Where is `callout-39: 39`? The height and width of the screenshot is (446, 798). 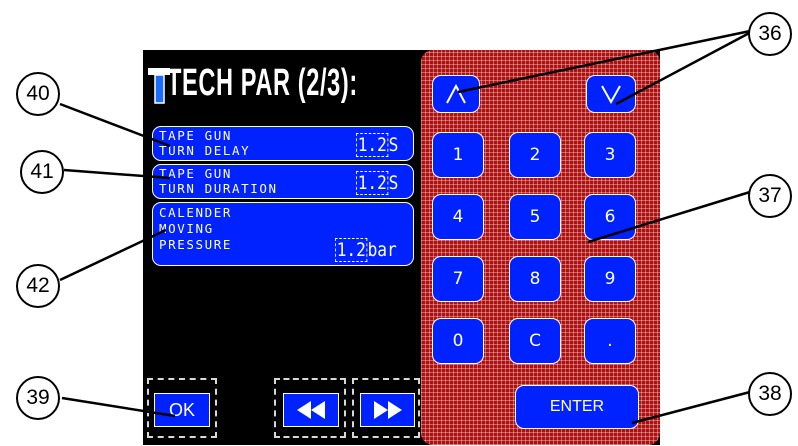 callout-39: 39 is located at coordinates (38, 398).